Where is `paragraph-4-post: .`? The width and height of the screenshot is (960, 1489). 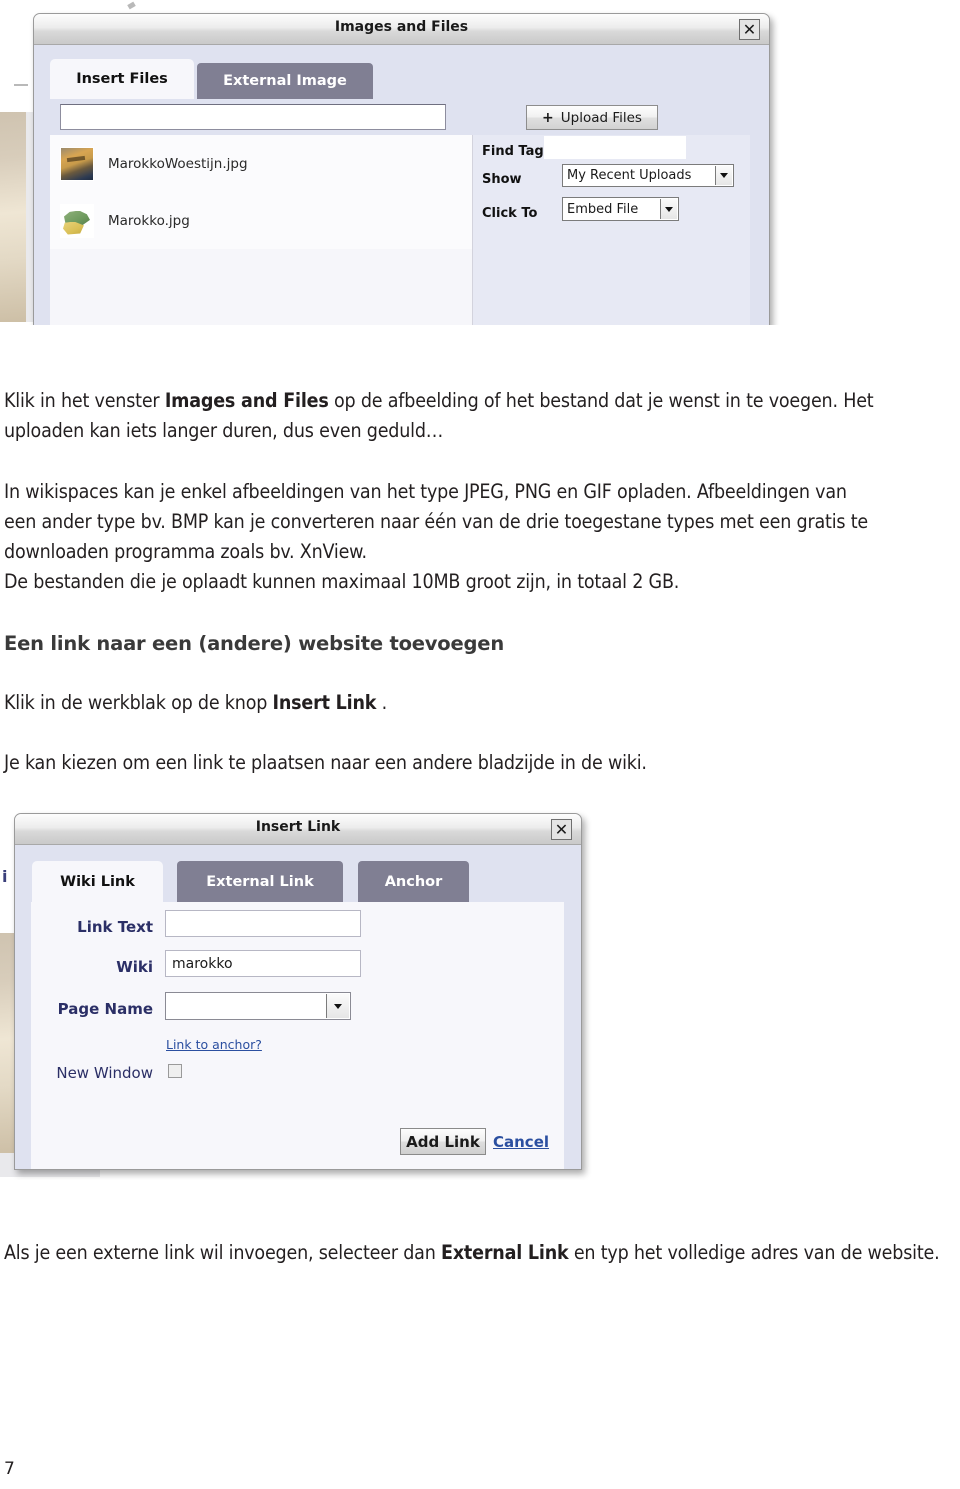
paragraph-4-post: . is located at coordinates (382, 702).